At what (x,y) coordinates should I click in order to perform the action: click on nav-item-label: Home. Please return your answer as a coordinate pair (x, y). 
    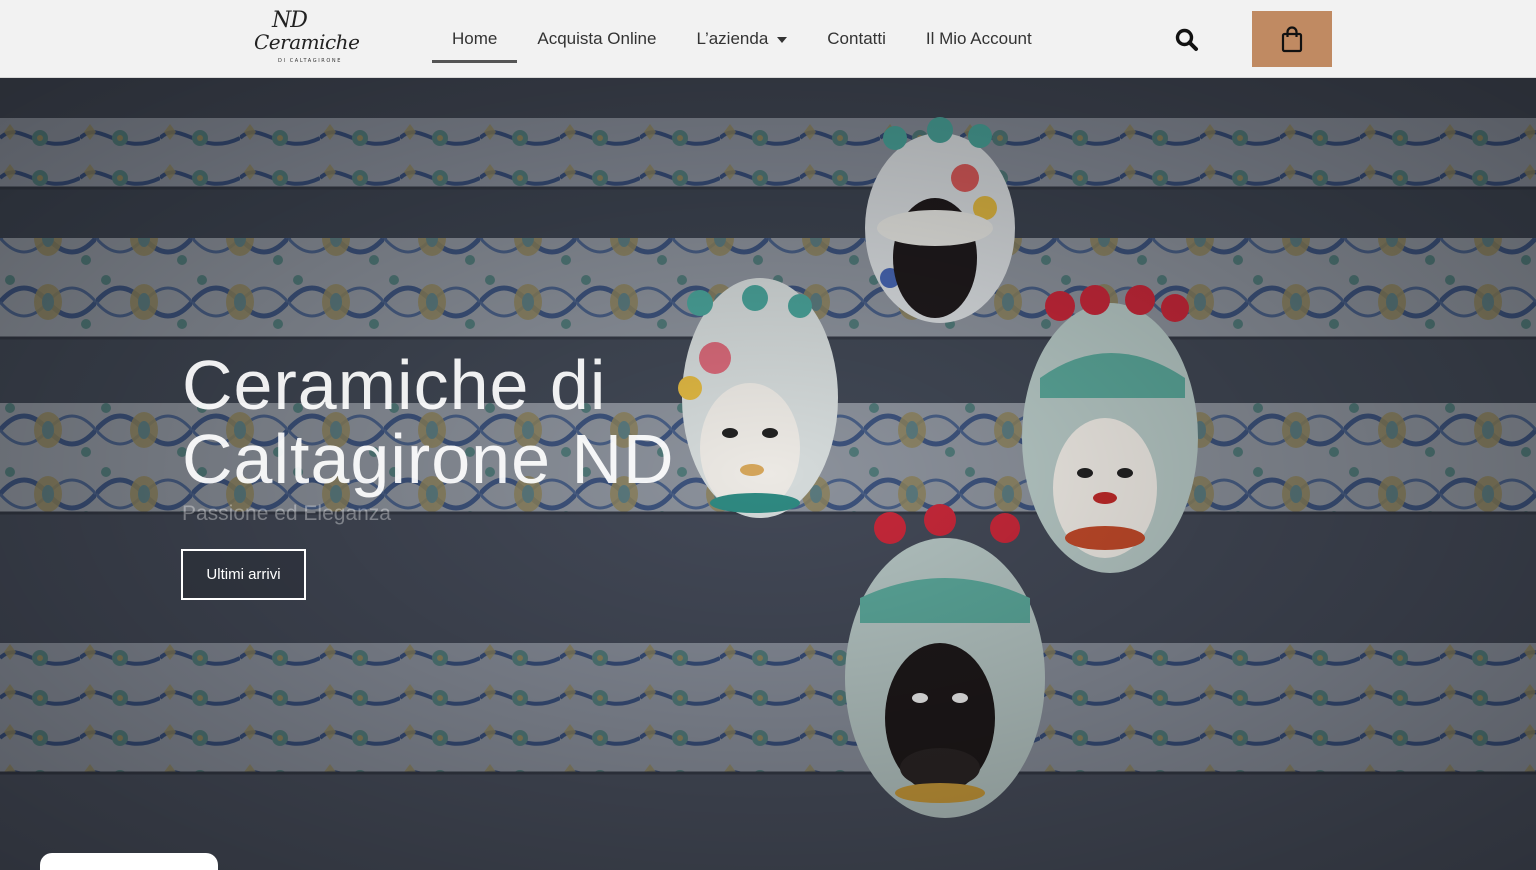
    Looking at the image, I should click on (475, 38).